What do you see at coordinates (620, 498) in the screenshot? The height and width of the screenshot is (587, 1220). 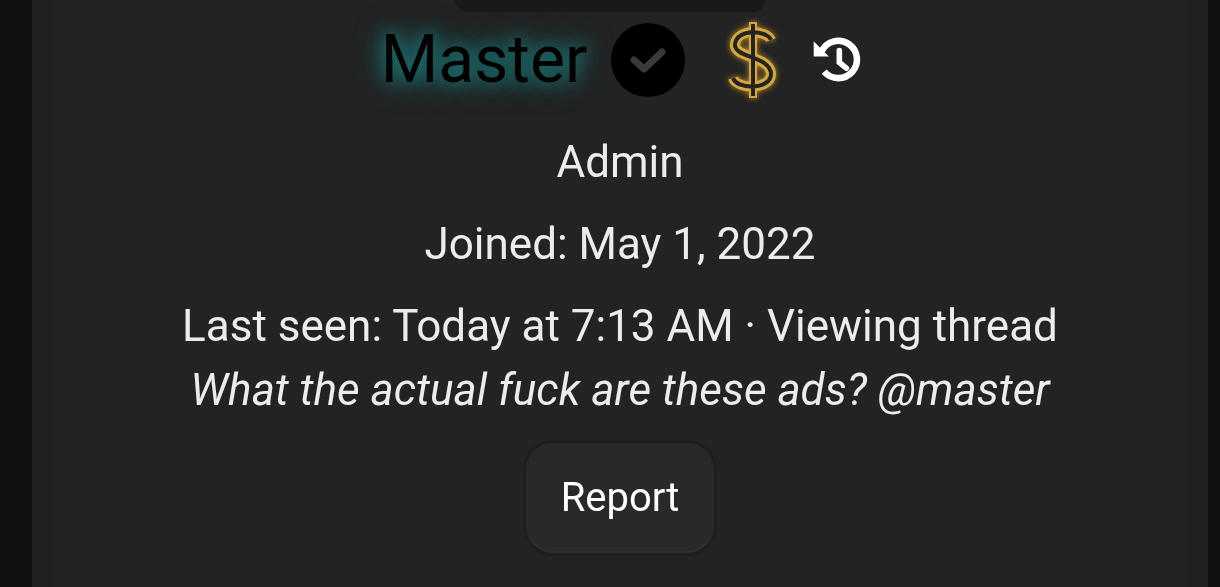 I see `report-button: Report` at bounding box center [620, 498].